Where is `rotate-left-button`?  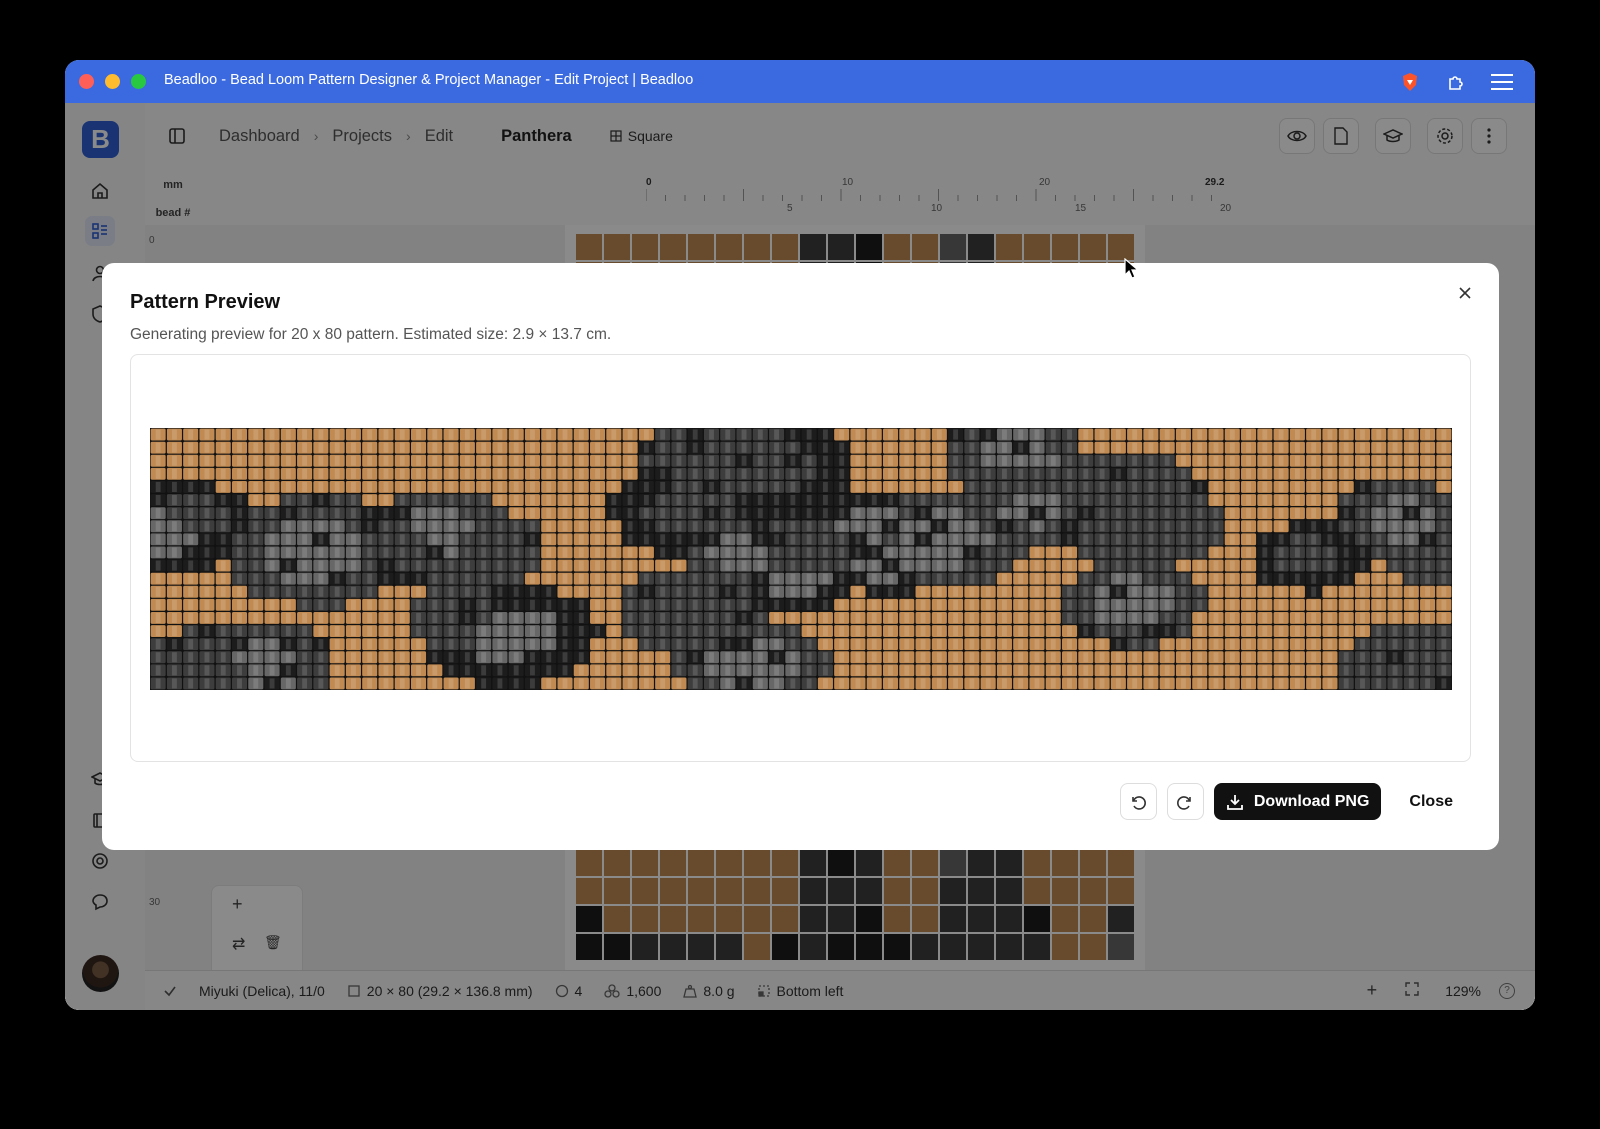 rotate-left-button is located at coordinates (1138, 801).